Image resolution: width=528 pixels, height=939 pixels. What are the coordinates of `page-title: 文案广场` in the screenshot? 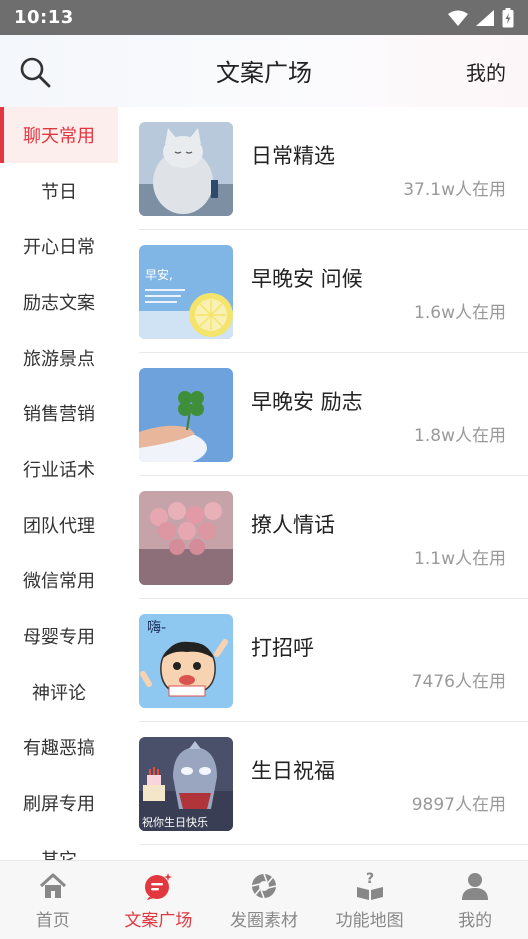 It's located at (264, 73).